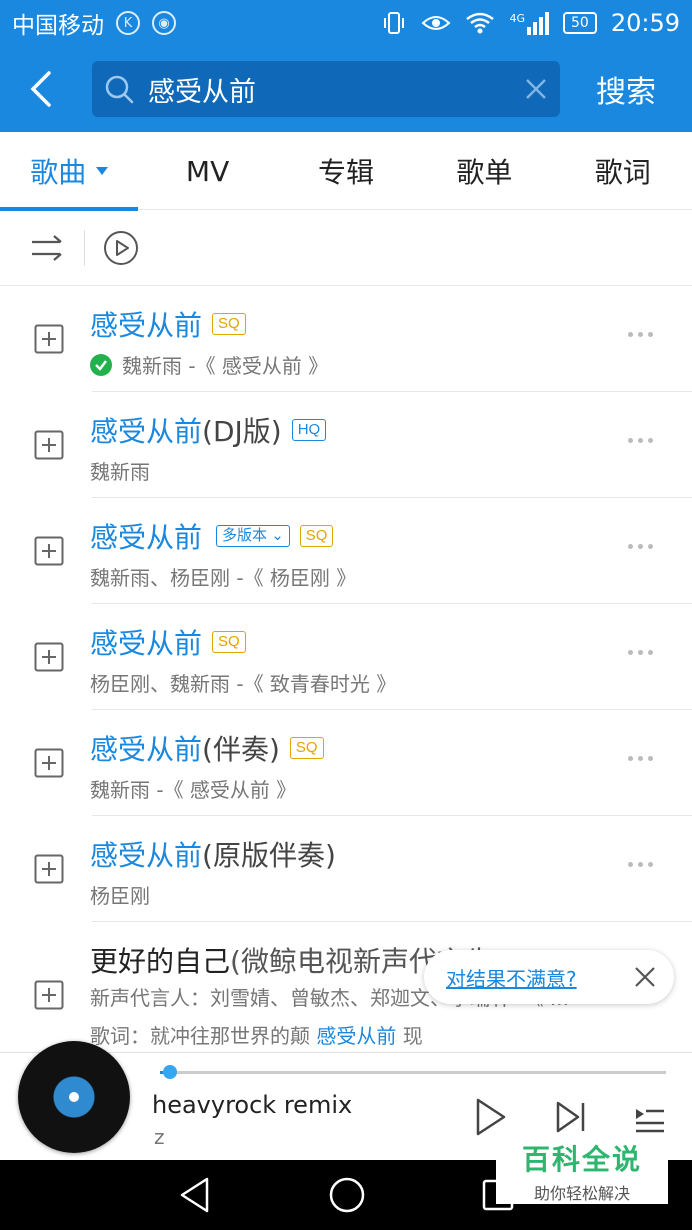 The width and height of the screenshot is (692, 1230). I want to click on status-bar: 中国移动 K ◉ 4G 50 20:59, so click(346, 23).